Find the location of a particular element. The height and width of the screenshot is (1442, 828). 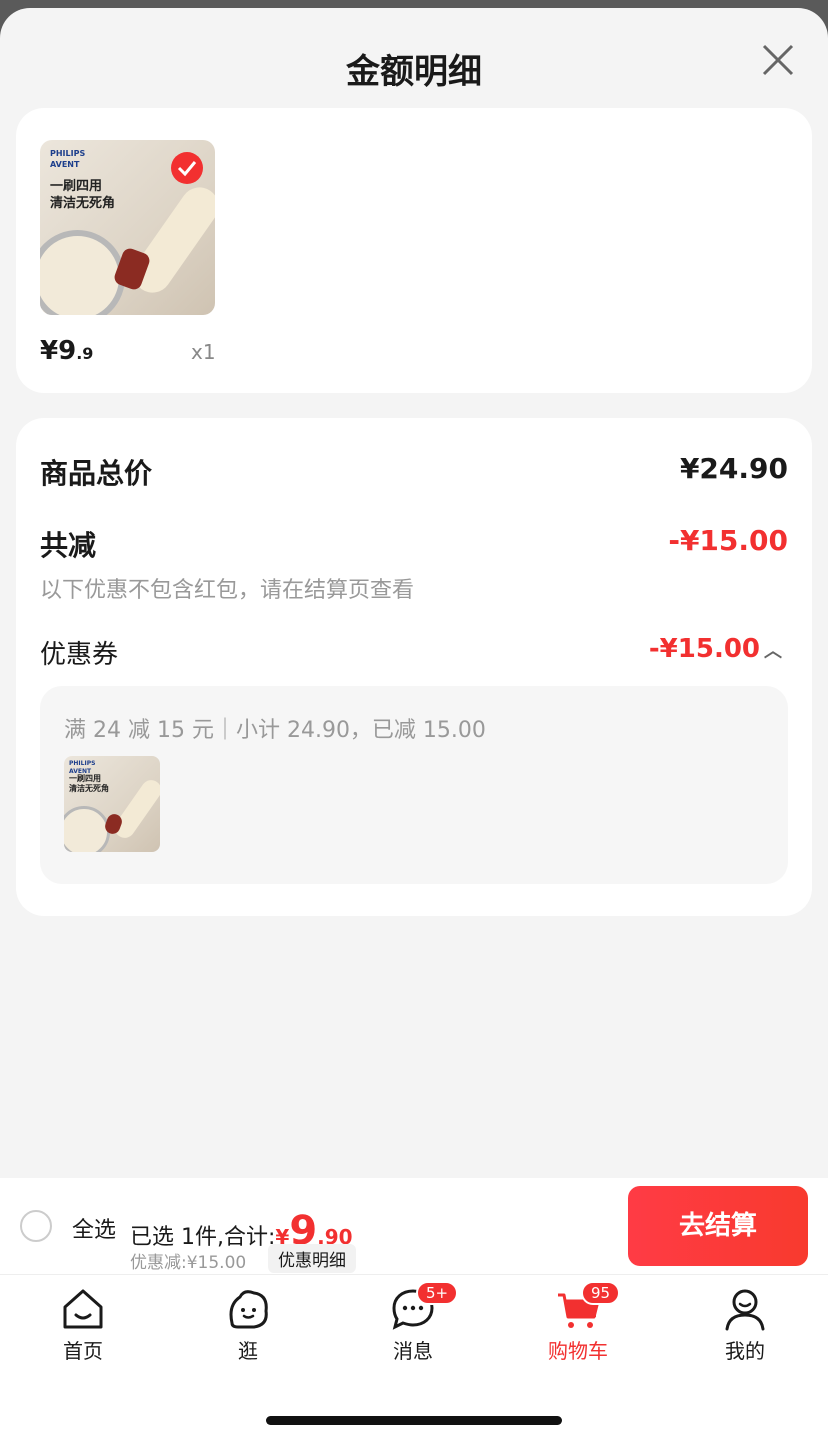

tab-cart: 购物车 95 is located at coordinates (578, 1322).